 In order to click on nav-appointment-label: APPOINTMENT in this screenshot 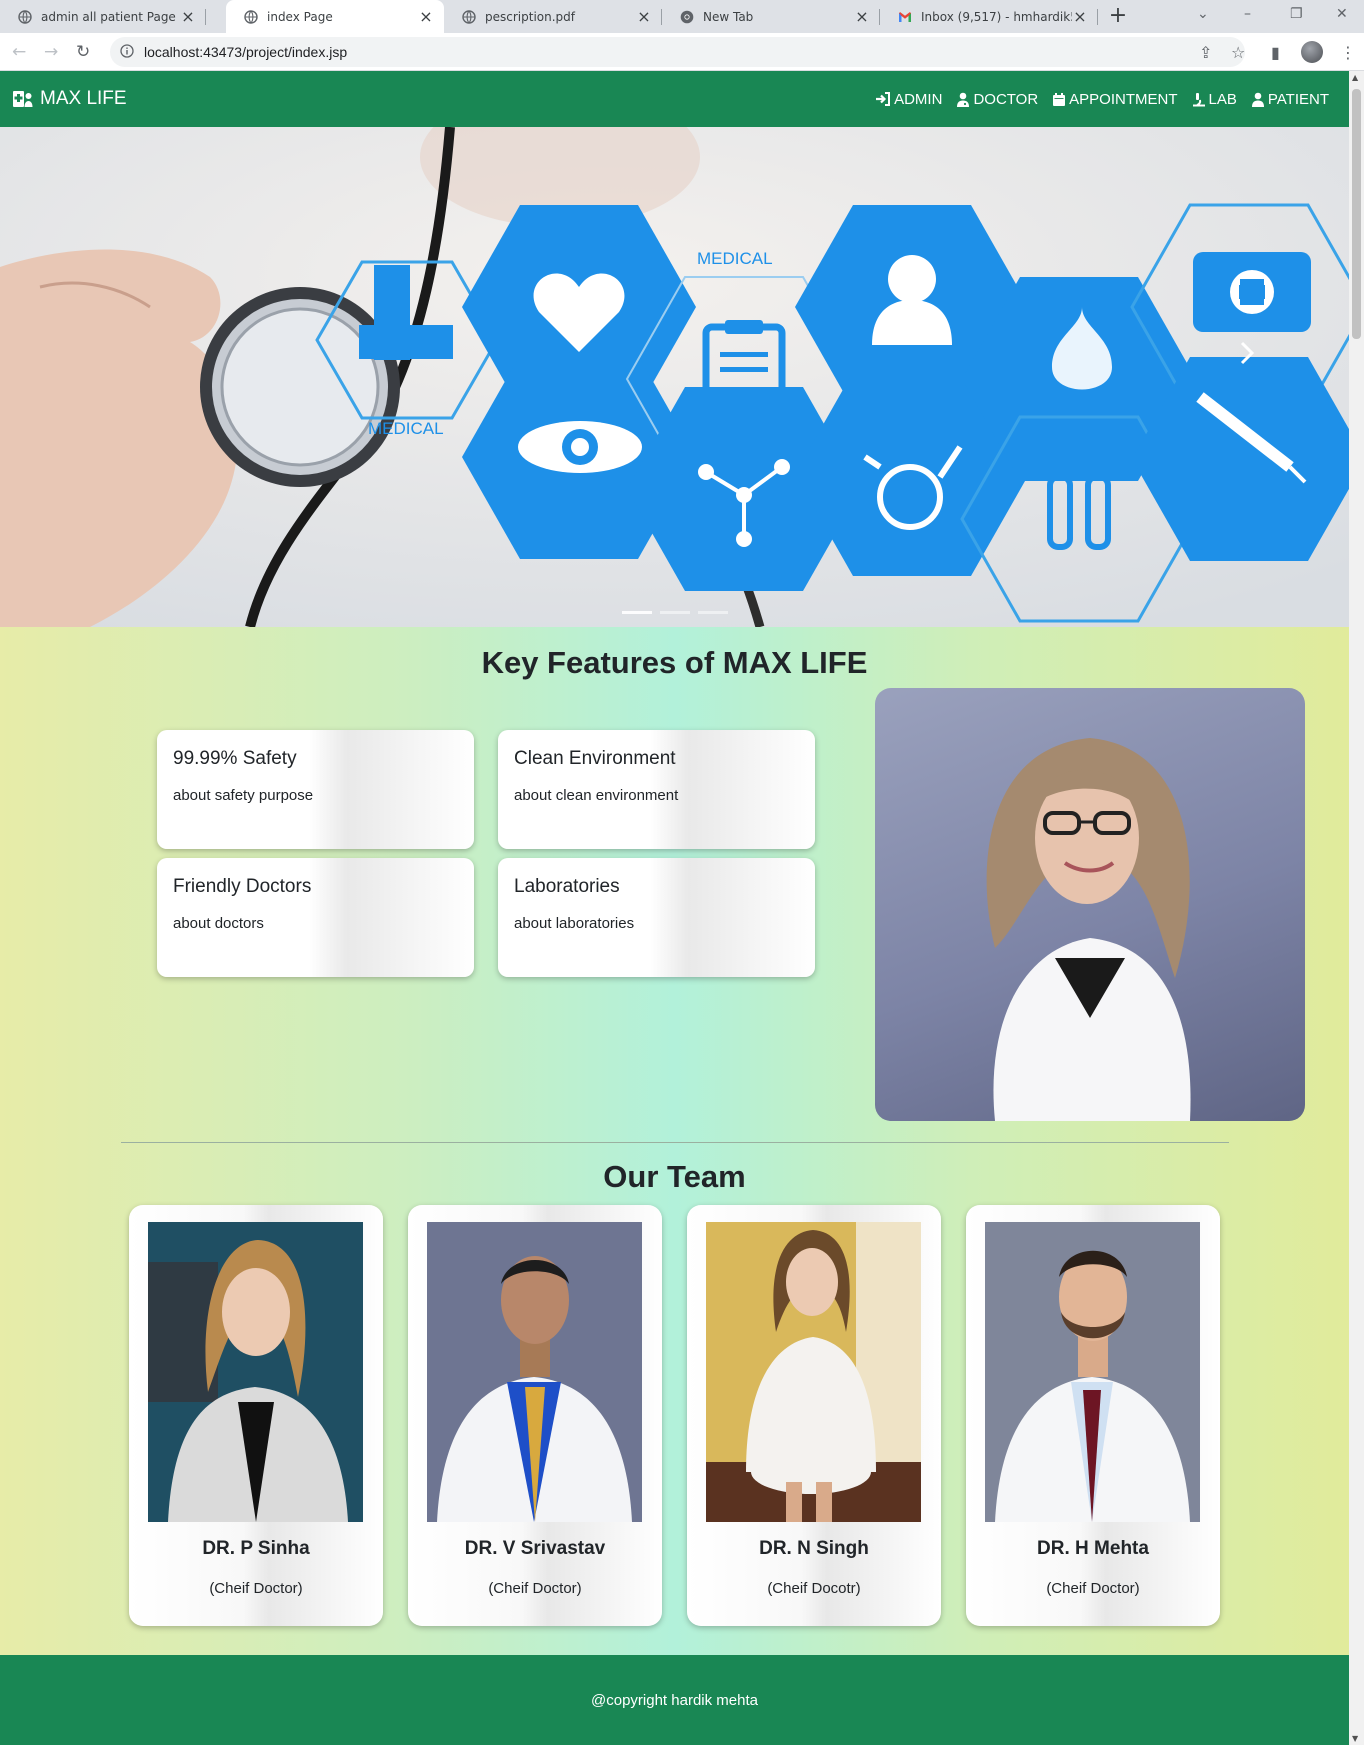, I will do `click(1123, 99)`.